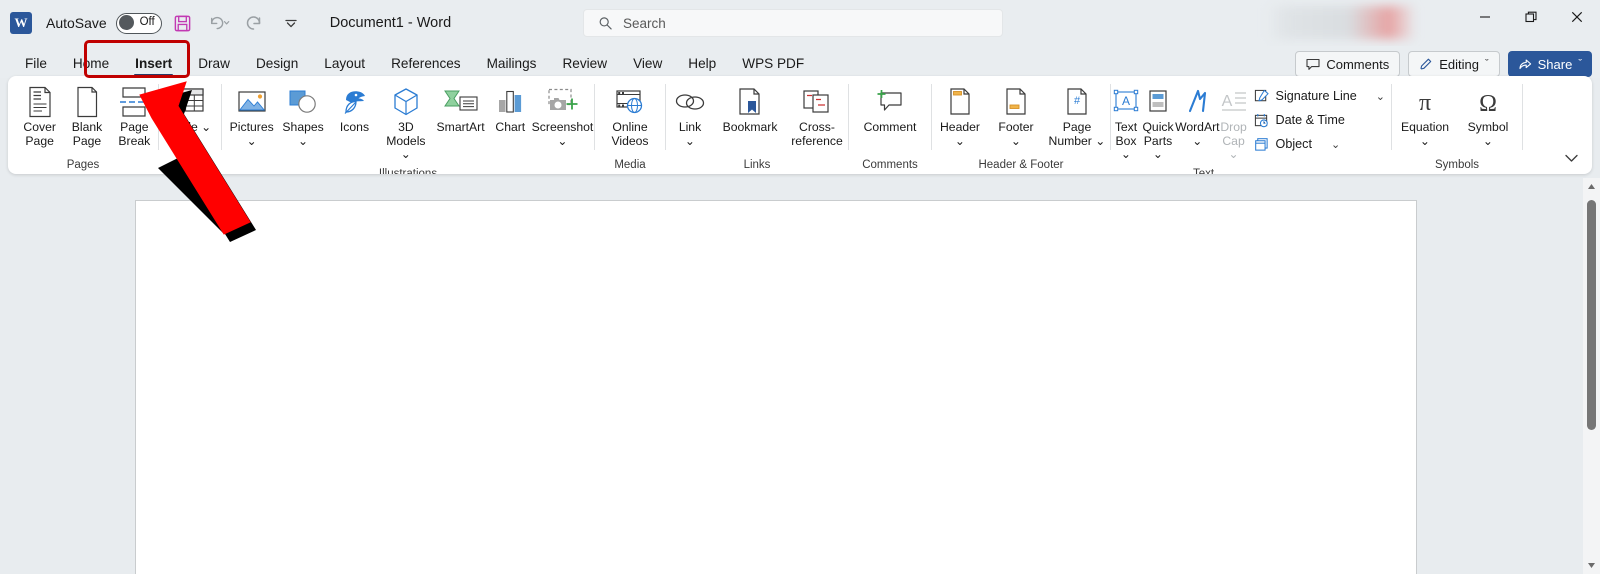 Image resolution: width=1600 pixels, height=574 pixels. I want to click on redo-icon, so click(254, 23).